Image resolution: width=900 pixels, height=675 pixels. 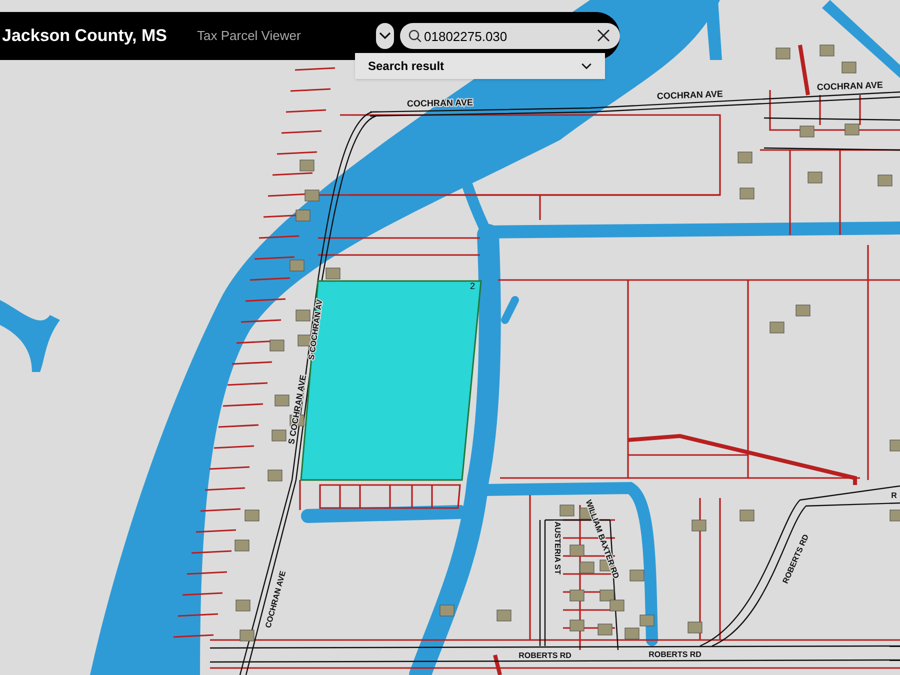 What do you see at coordinates (894, 495) in the screenshot?
I see `street-label: R` at bounding box center [894, 495].